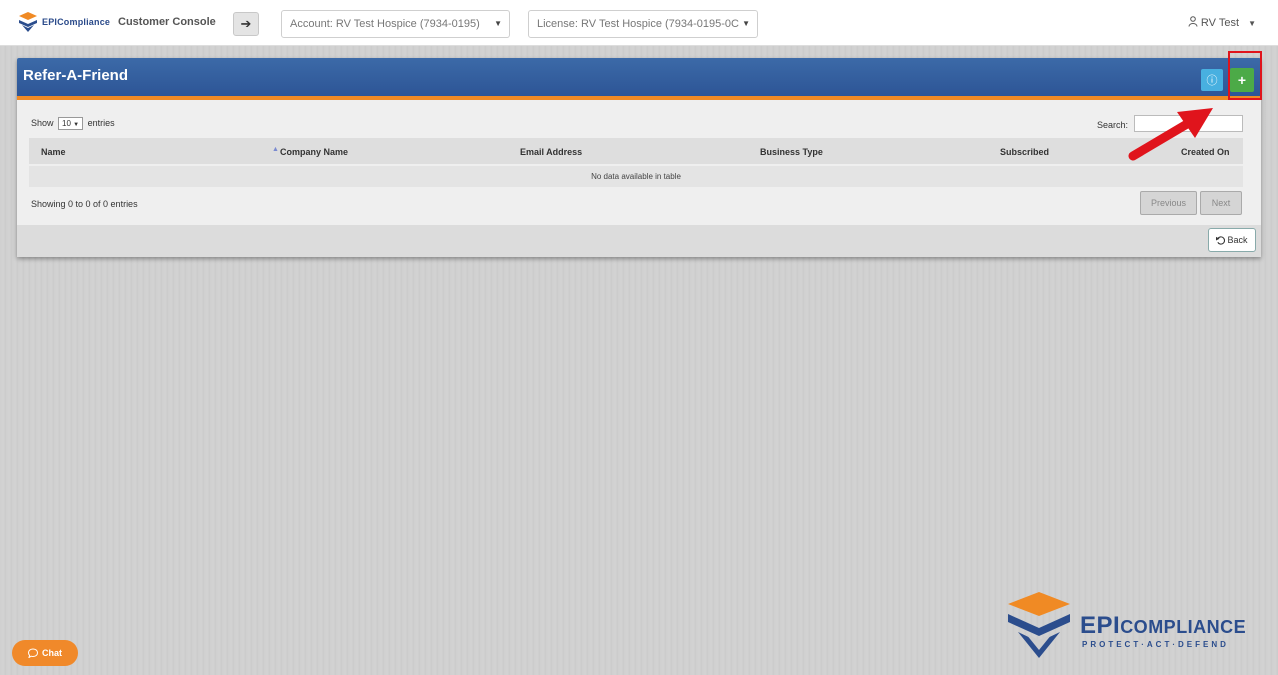 The width and height of the screenshot is (1278, 675). I want to click on footer-brand-compliance: COMPLIANCE, so click(1183, 627).